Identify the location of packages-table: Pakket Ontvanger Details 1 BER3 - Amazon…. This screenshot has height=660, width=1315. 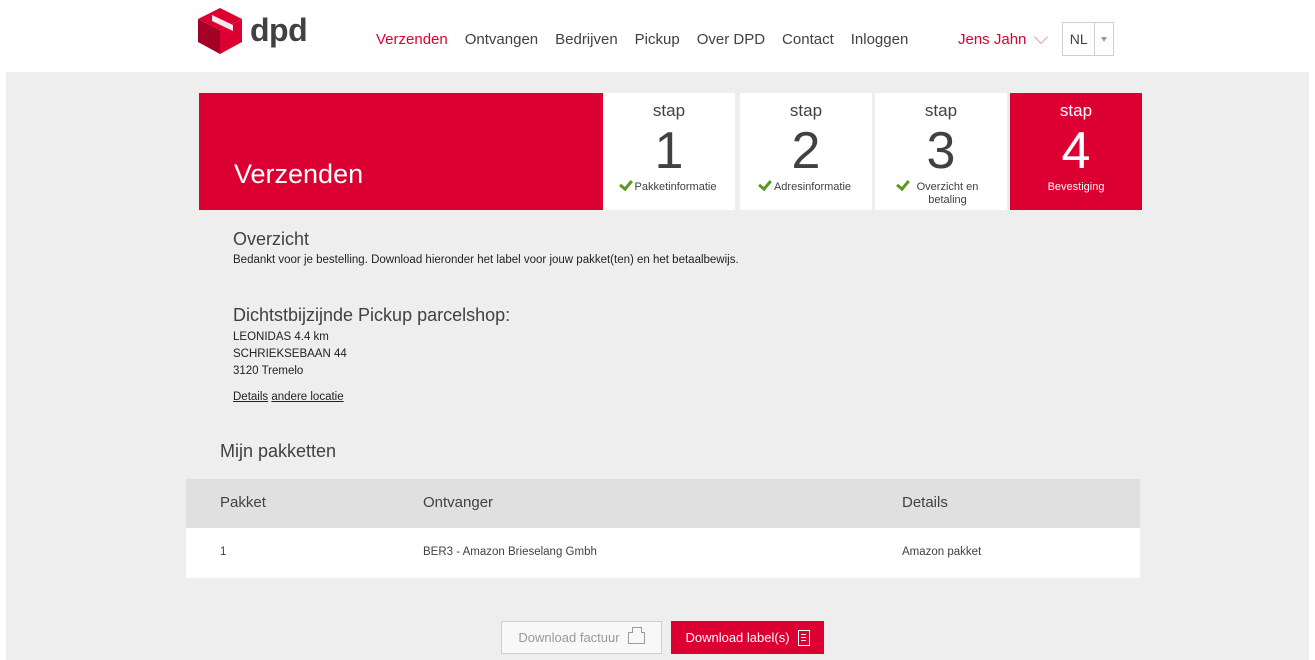
(663, 528).